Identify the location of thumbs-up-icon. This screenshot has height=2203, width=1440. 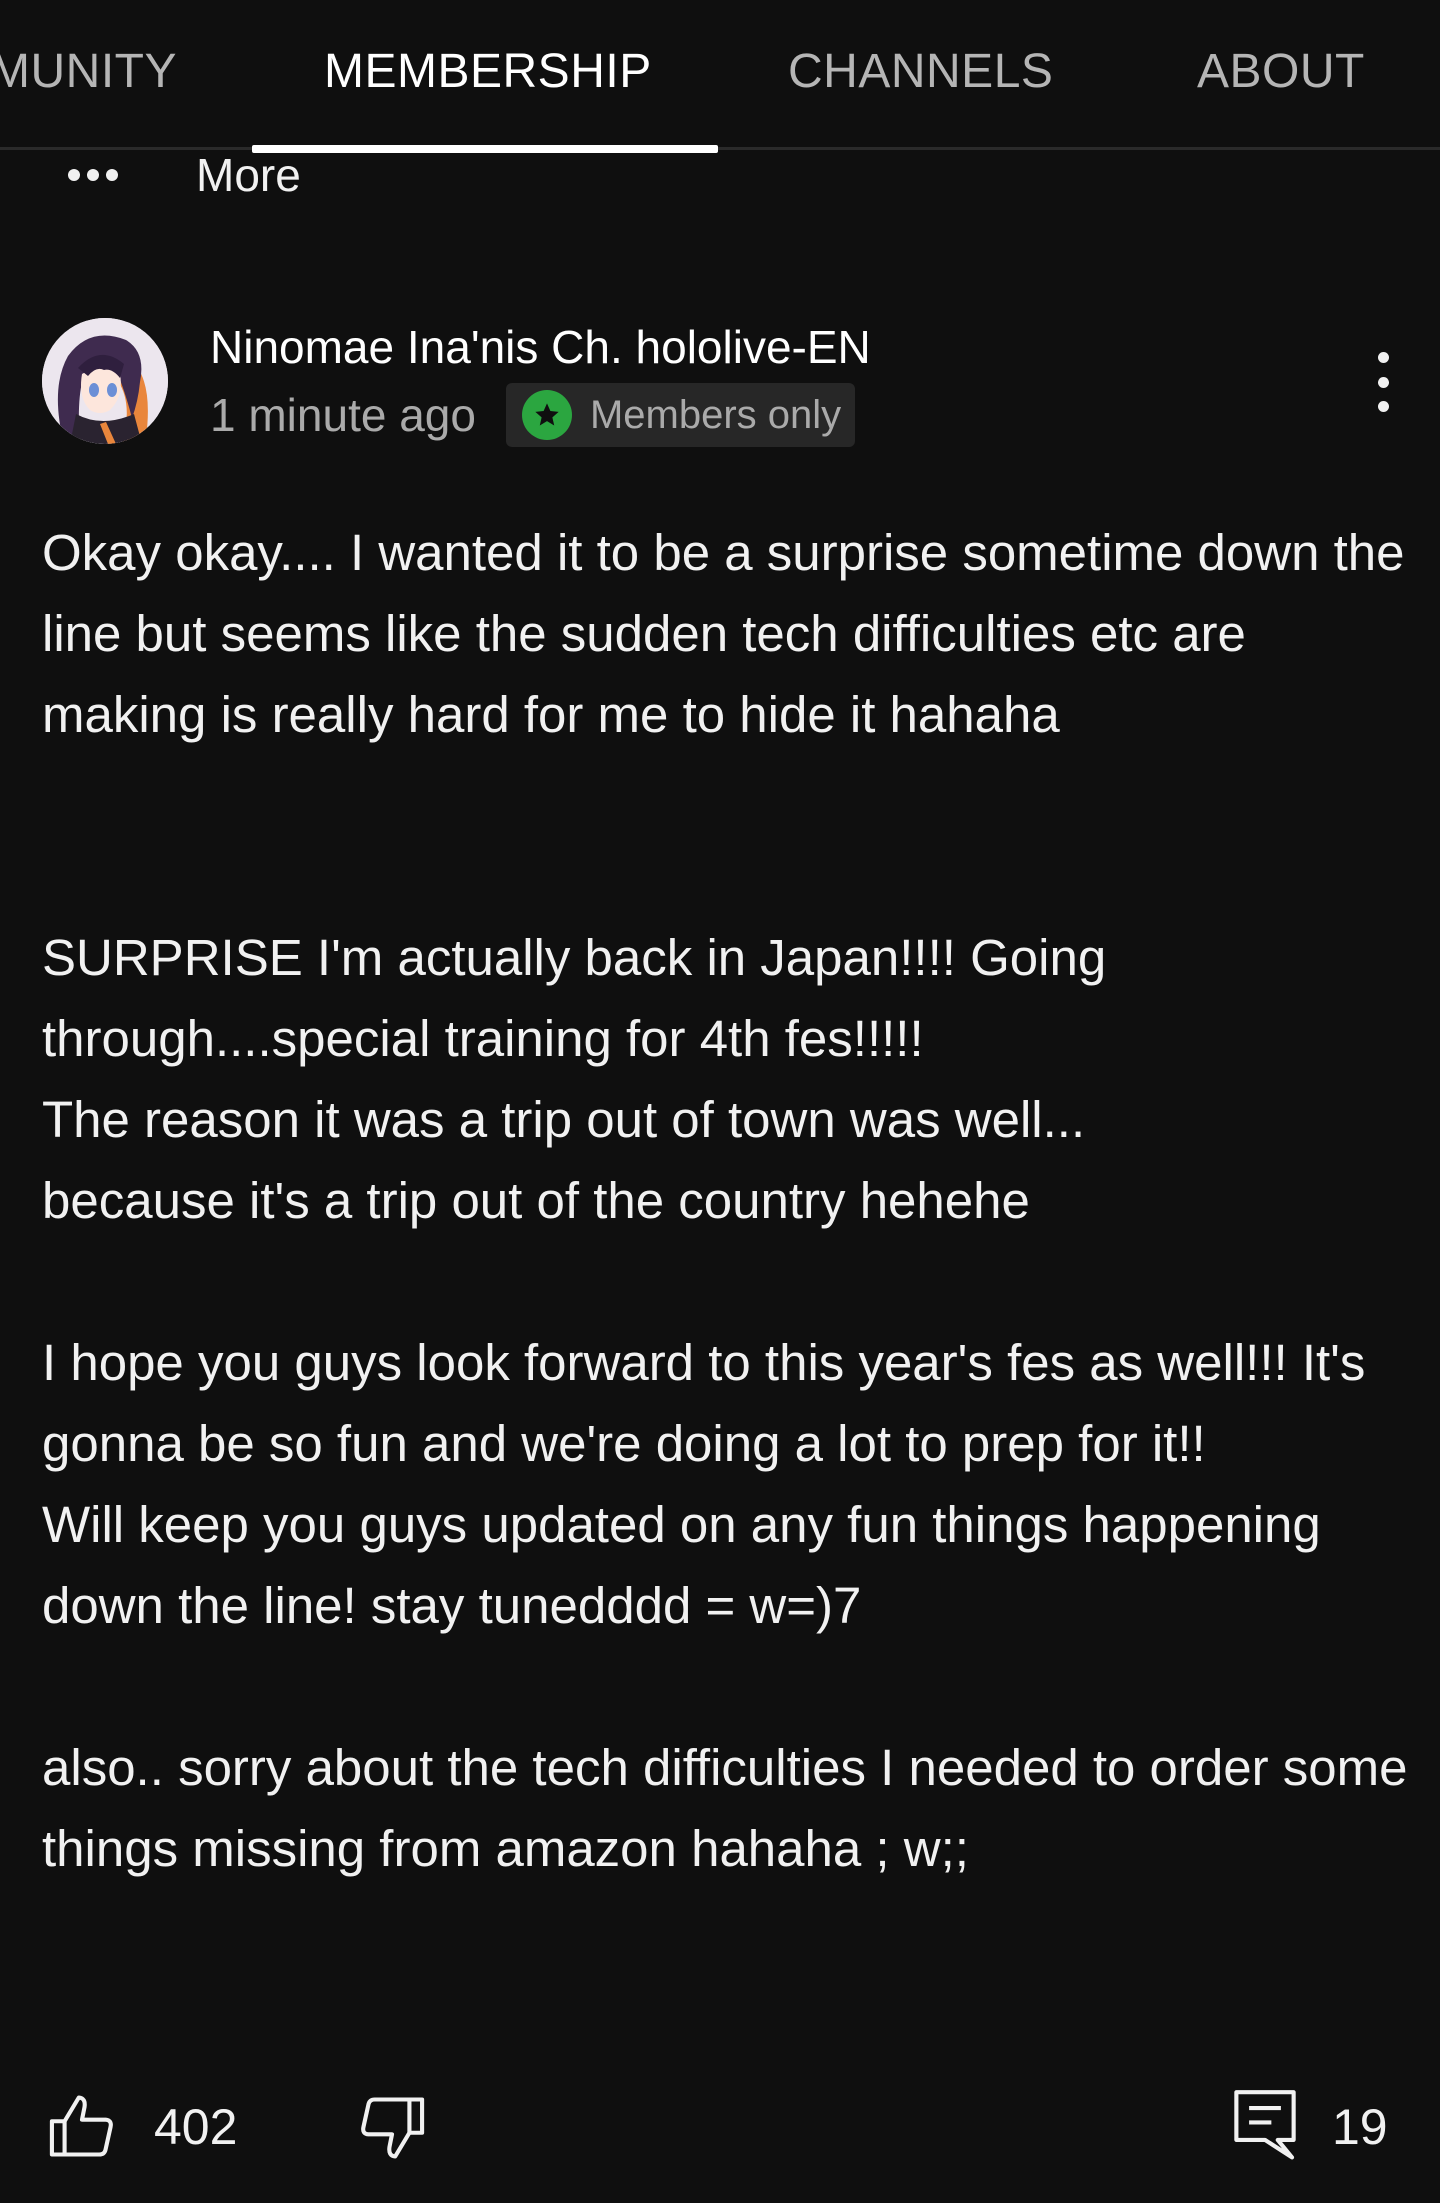
(82, 2126).